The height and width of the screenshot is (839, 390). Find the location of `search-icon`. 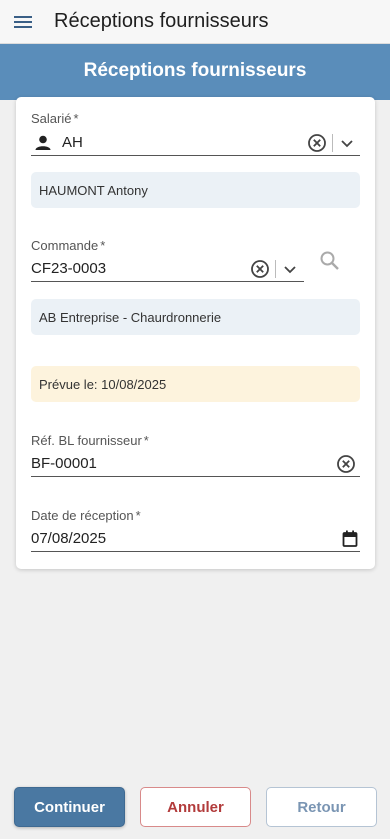

search-icon is located at coordinates (329, 260).